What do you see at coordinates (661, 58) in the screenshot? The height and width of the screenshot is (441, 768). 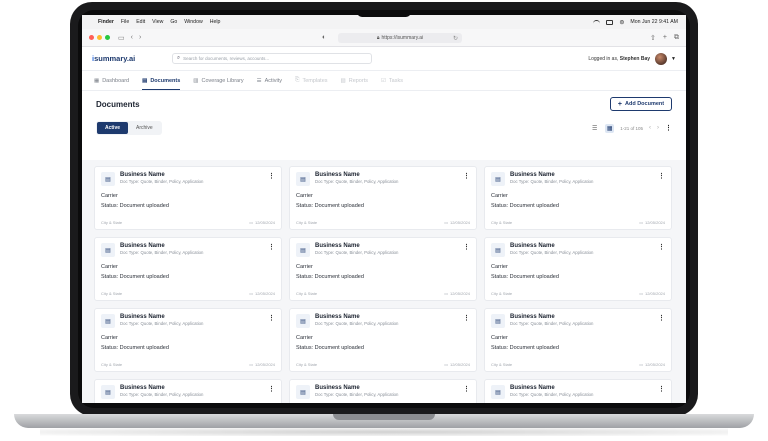 I see `avatar` at bounding box center [661, 58].